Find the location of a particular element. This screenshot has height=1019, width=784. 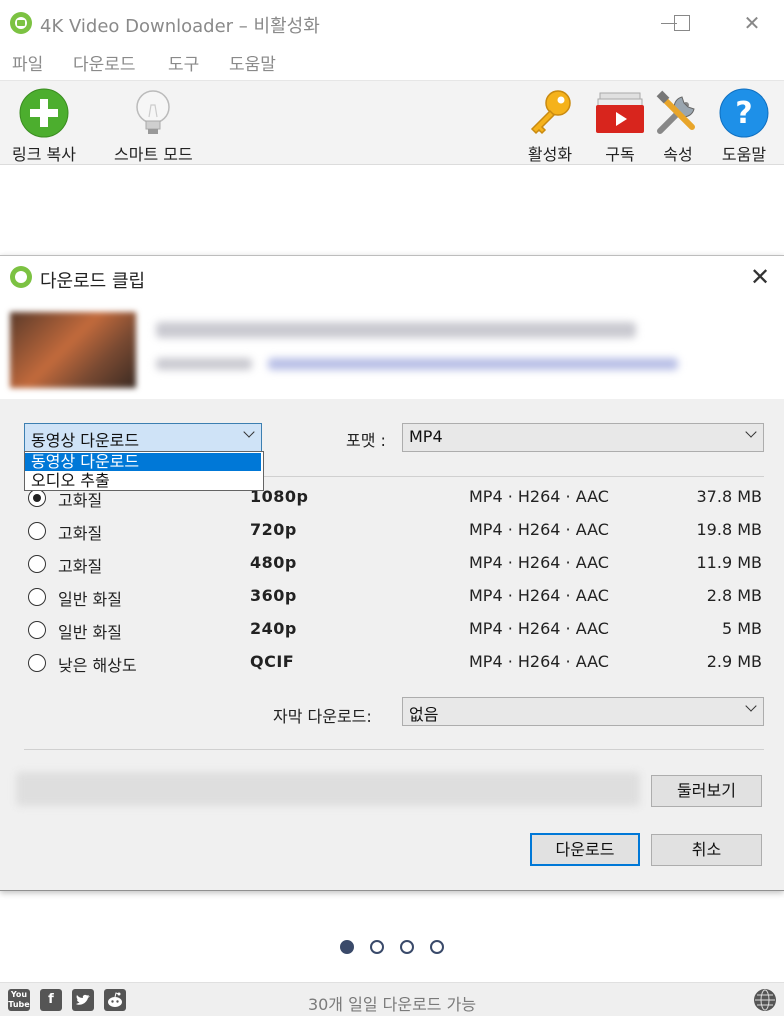

key-icon is located at coordinates (550, 113).